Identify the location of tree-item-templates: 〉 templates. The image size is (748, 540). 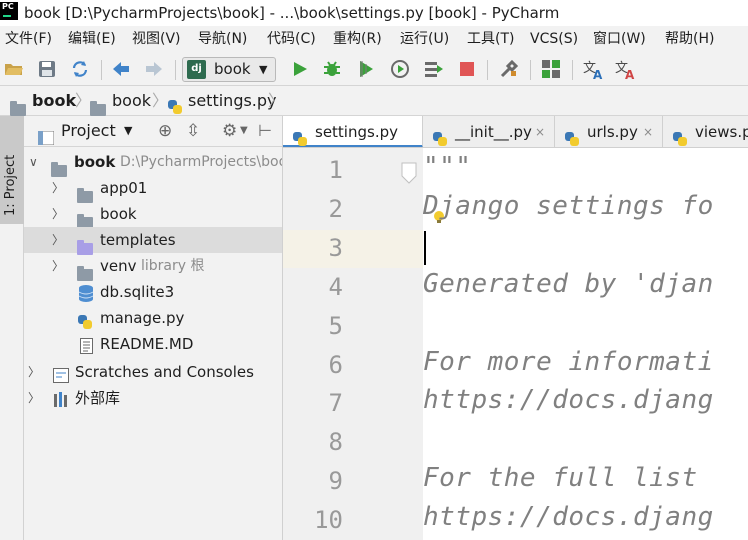
(153, 241).